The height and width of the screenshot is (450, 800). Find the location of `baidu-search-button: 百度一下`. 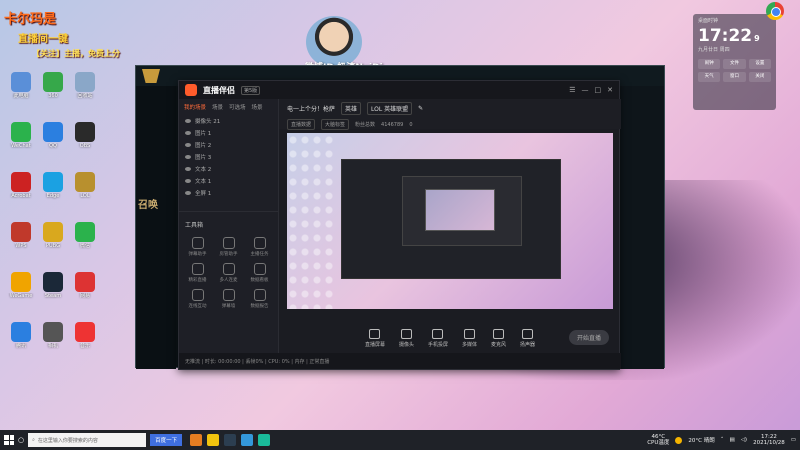

baidu-search-button: 百度一下 is located at coordinates (166, 440).